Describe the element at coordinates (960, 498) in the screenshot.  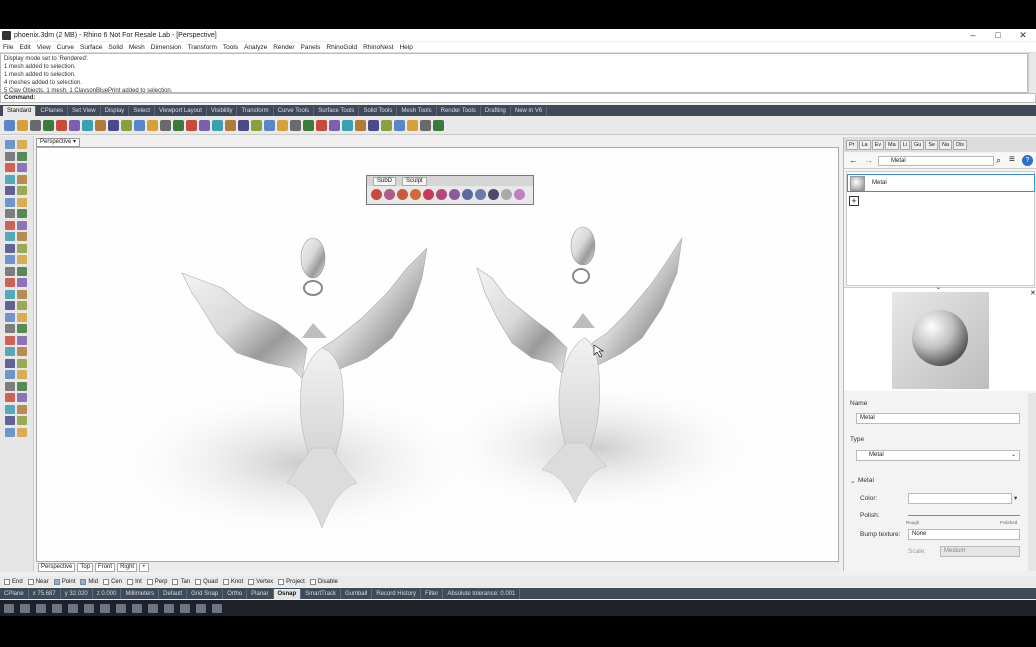
I see `color-swatch` at that location.